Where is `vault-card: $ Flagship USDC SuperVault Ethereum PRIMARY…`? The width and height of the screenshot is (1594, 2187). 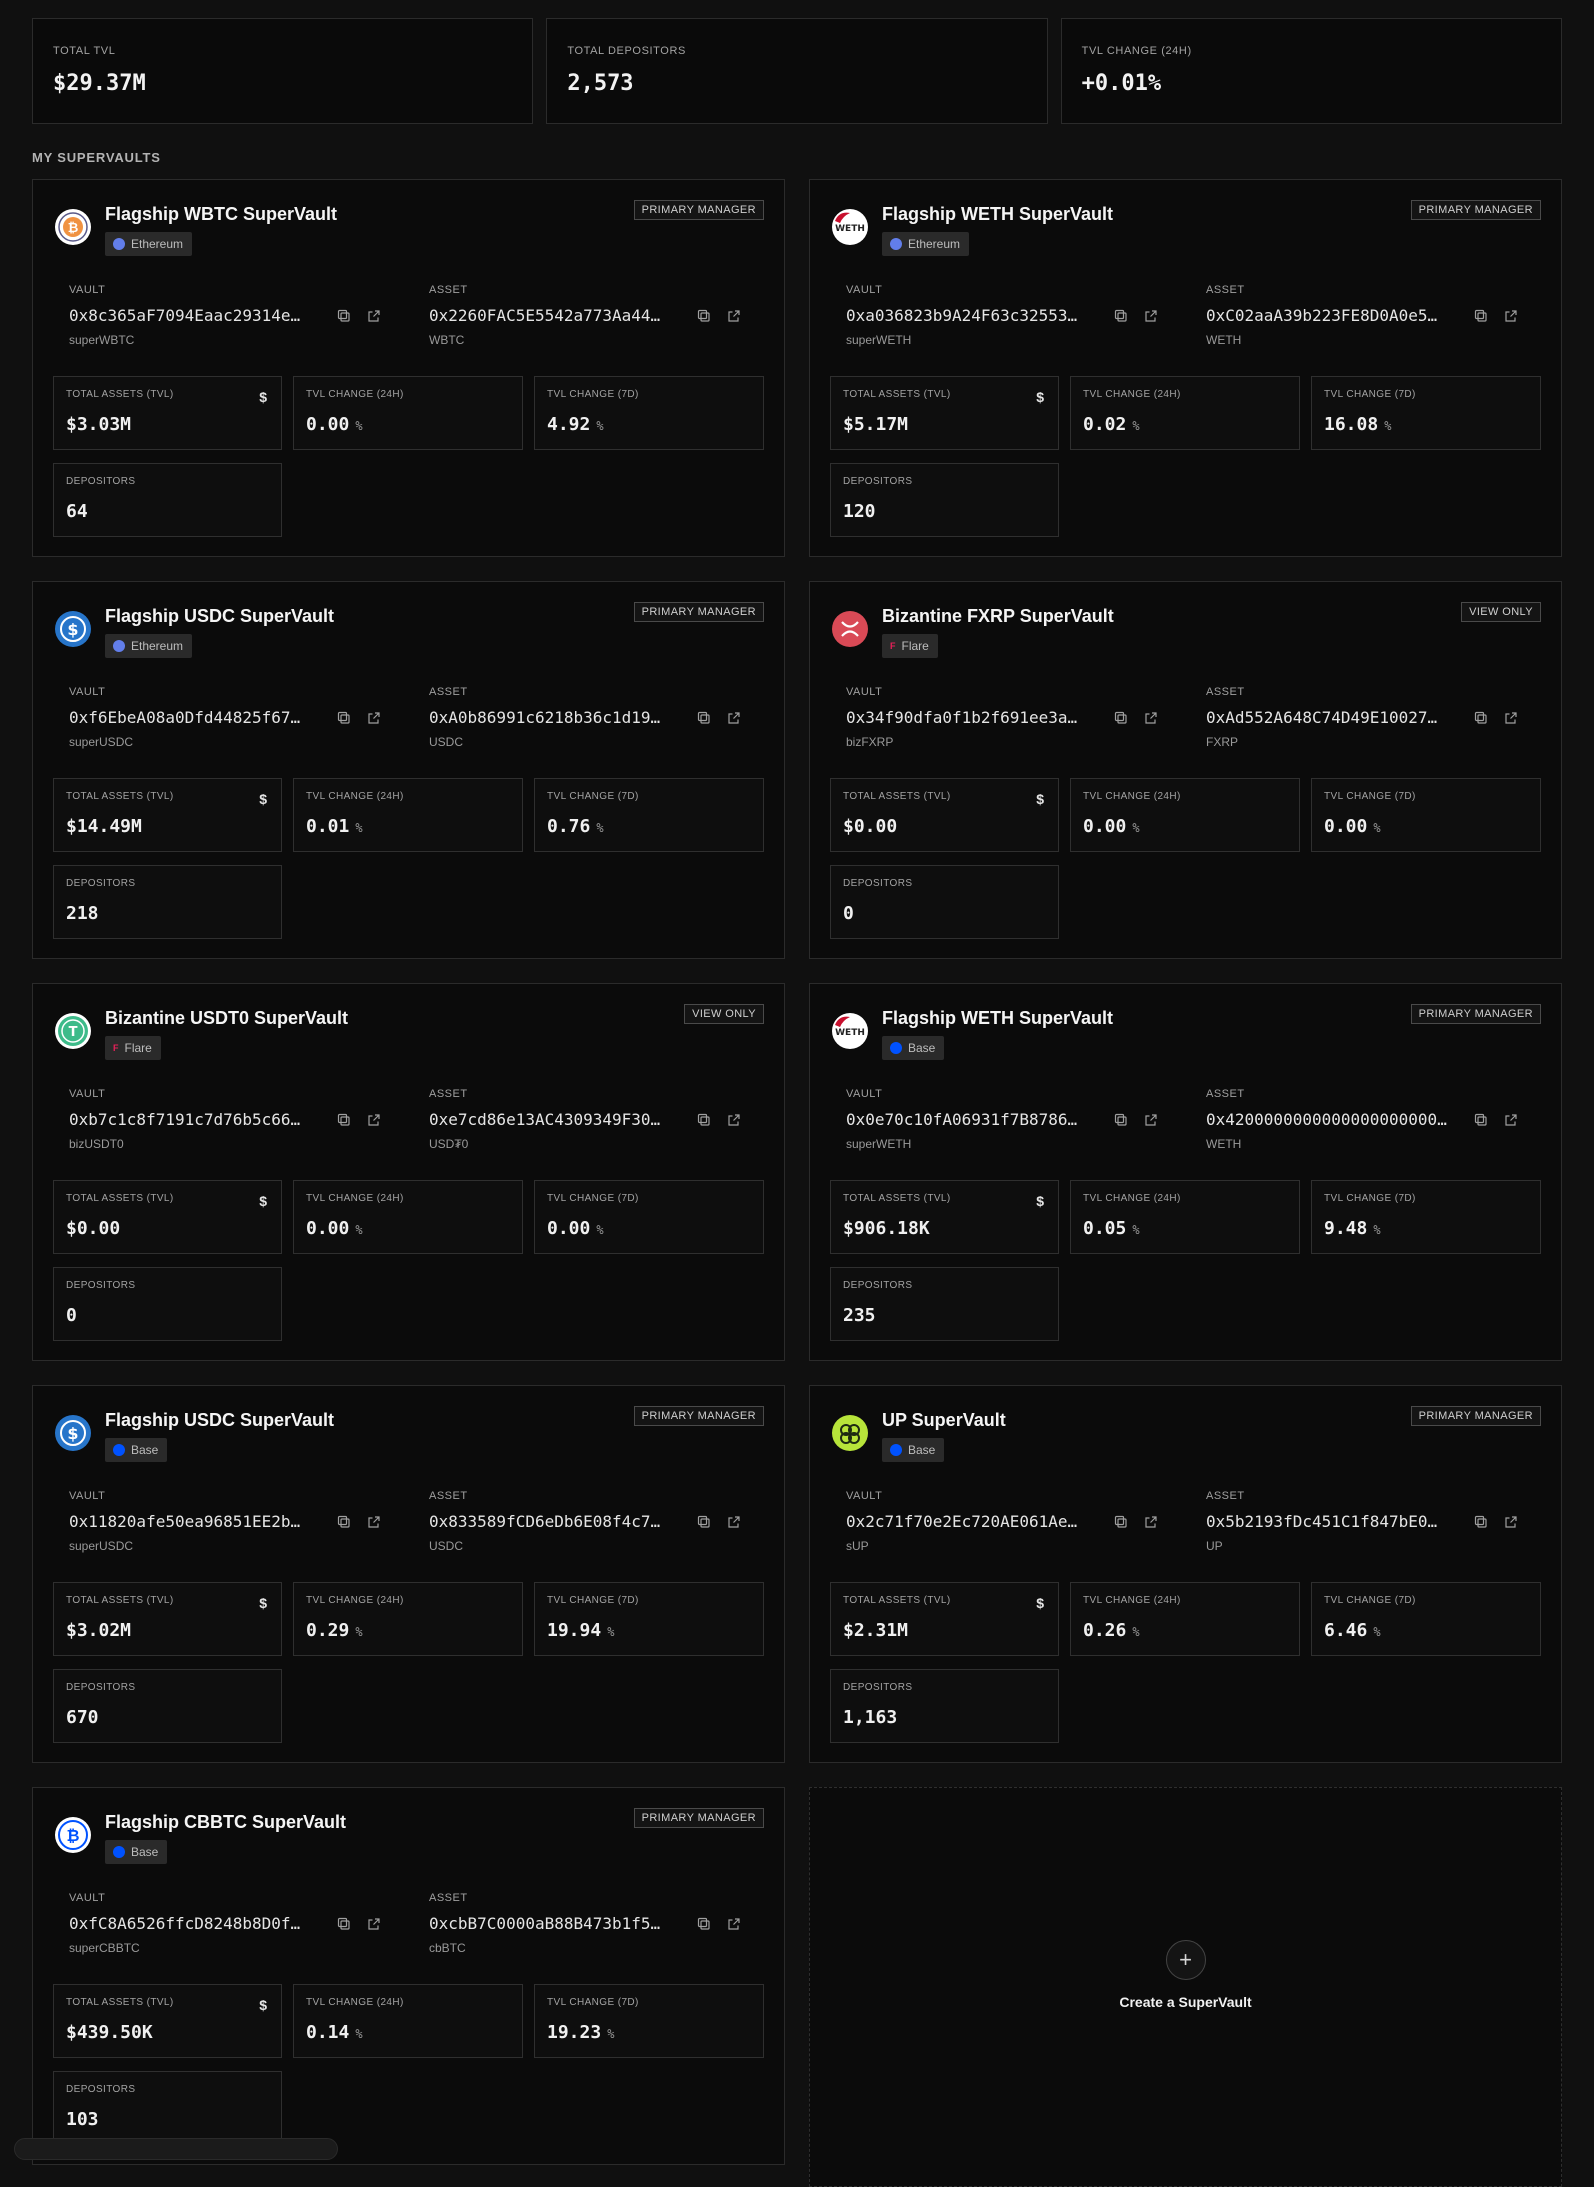
vault-card: $ Flagship USDC SuperVault Ethereum PRIMARY… is located at coordinates (408, 770).